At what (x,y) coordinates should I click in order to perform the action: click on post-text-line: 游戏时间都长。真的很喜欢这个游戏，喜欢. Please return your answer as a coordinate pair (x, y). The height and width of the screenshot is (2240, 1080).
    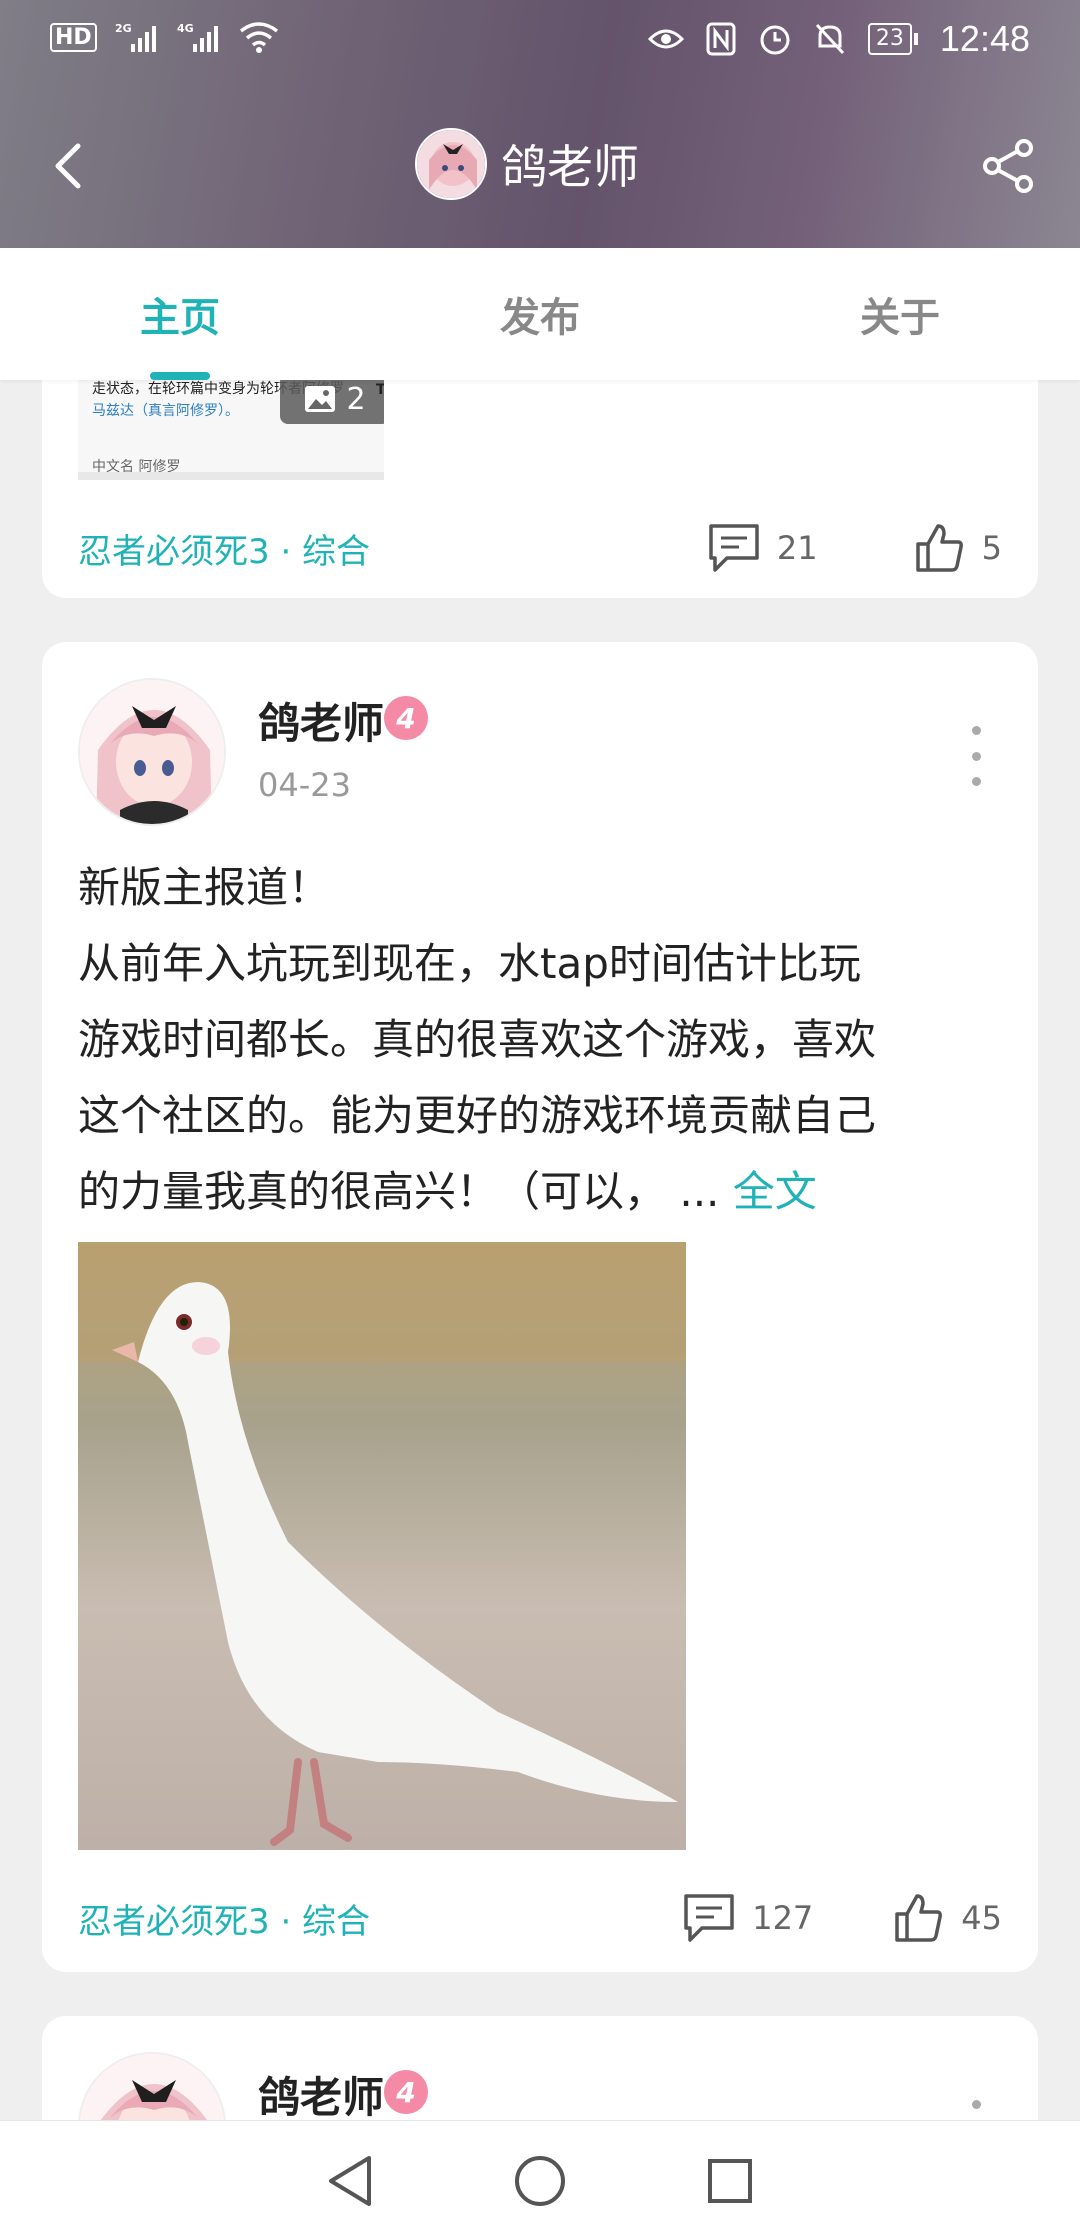
    Looking at the image, I should click on (477, 1039).